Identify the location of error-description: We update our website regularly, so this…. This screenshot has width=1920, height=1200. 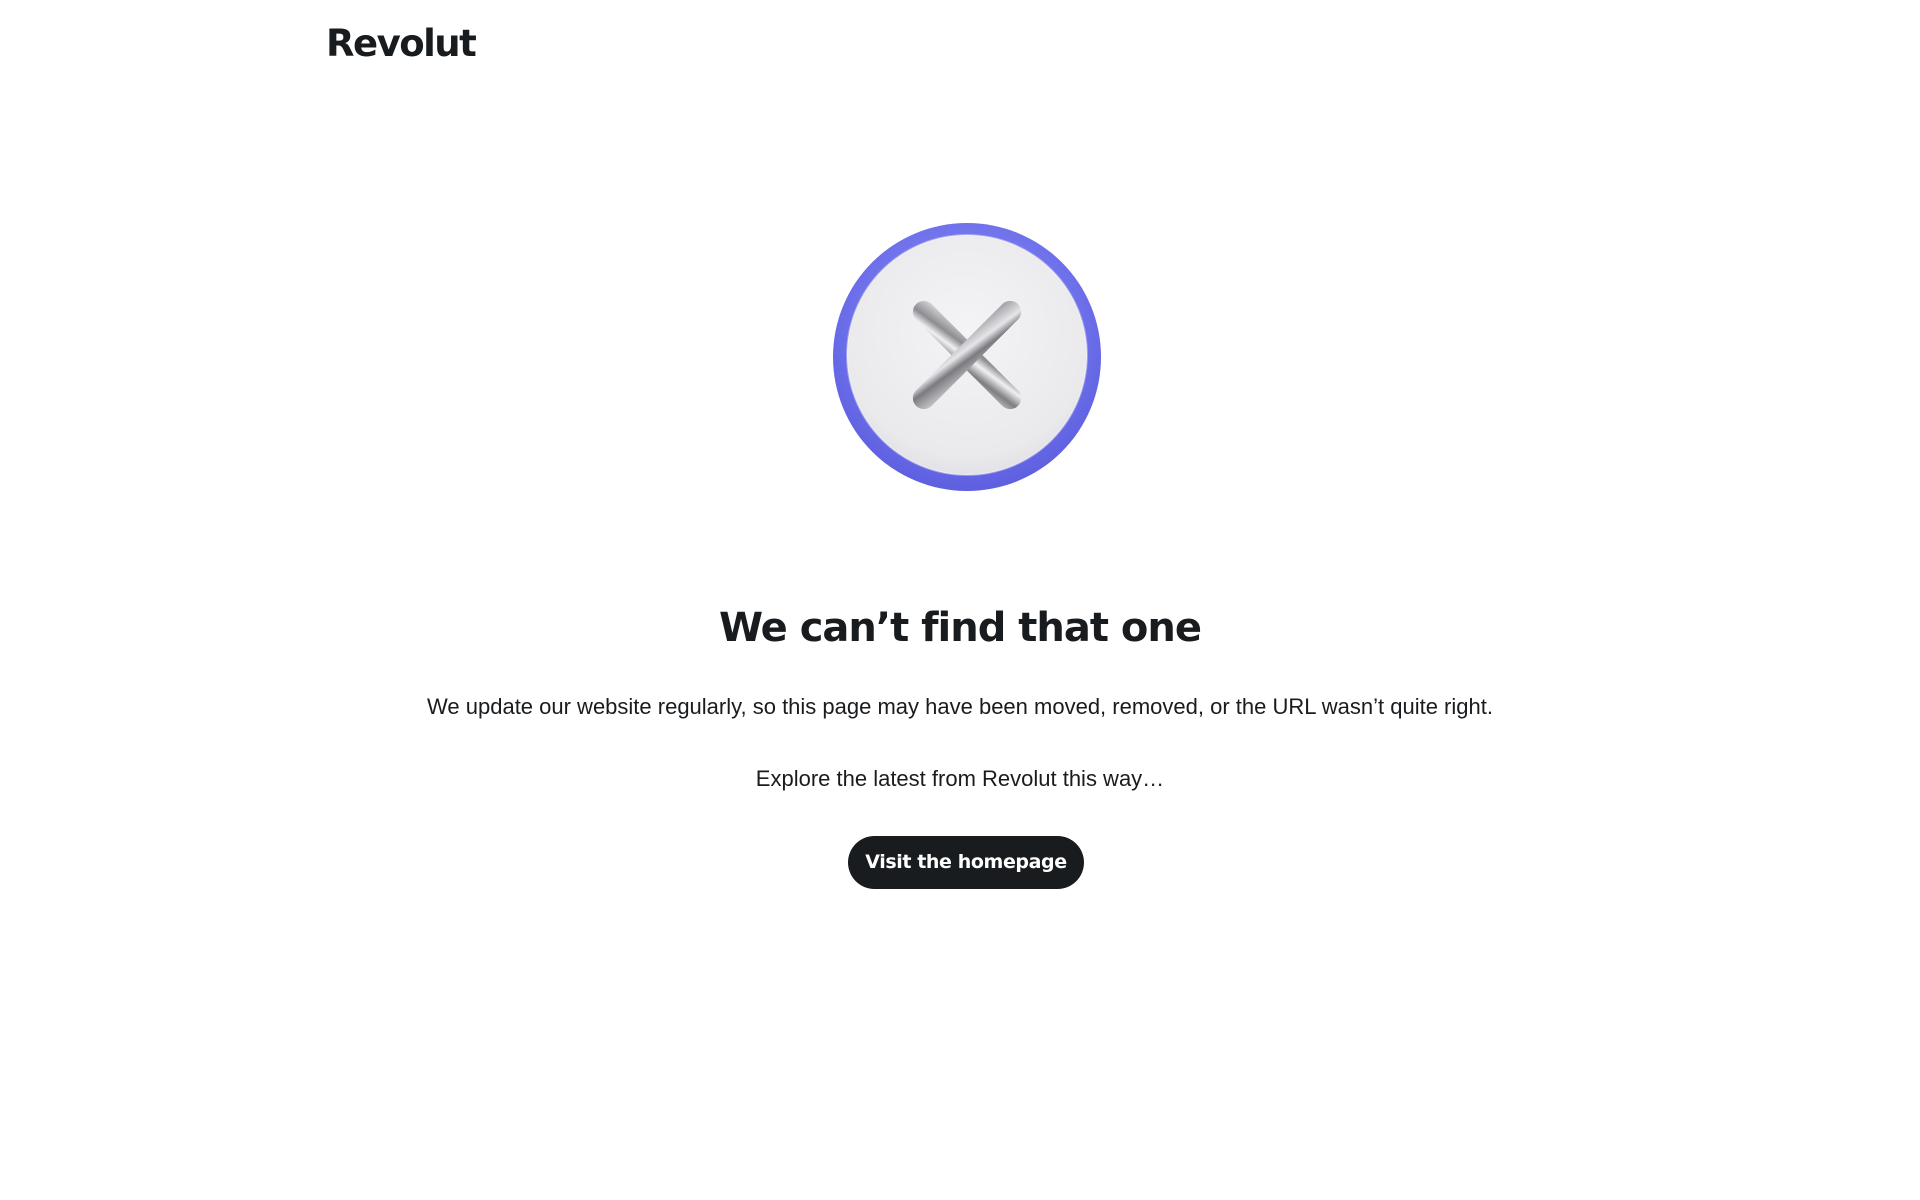
(960, 706).